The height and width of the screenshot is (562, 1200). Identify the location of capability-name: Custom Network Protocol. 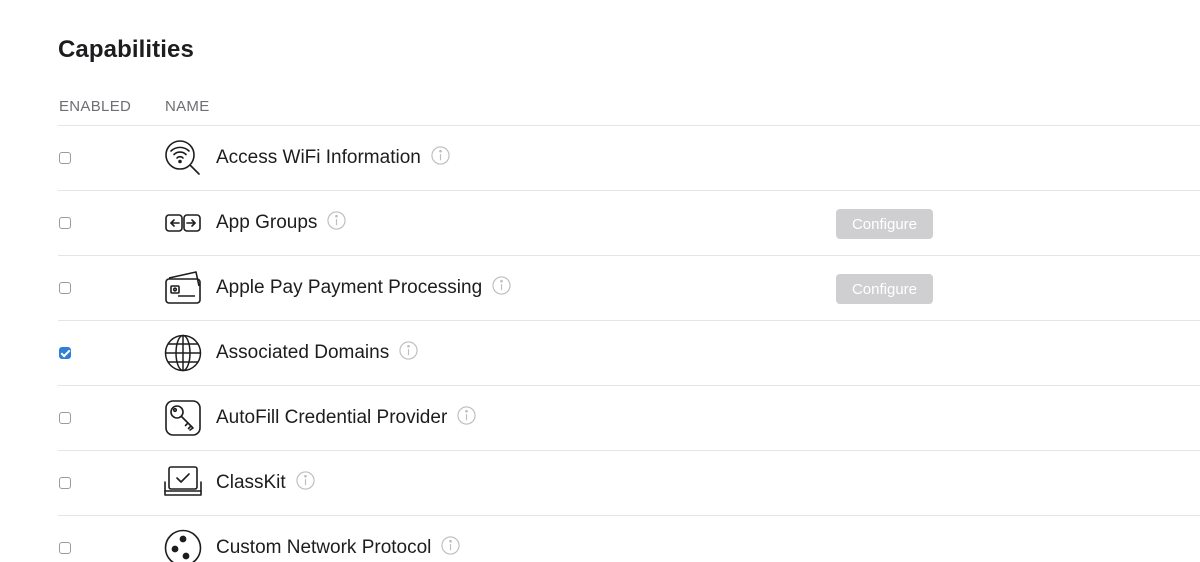
(324, 547).